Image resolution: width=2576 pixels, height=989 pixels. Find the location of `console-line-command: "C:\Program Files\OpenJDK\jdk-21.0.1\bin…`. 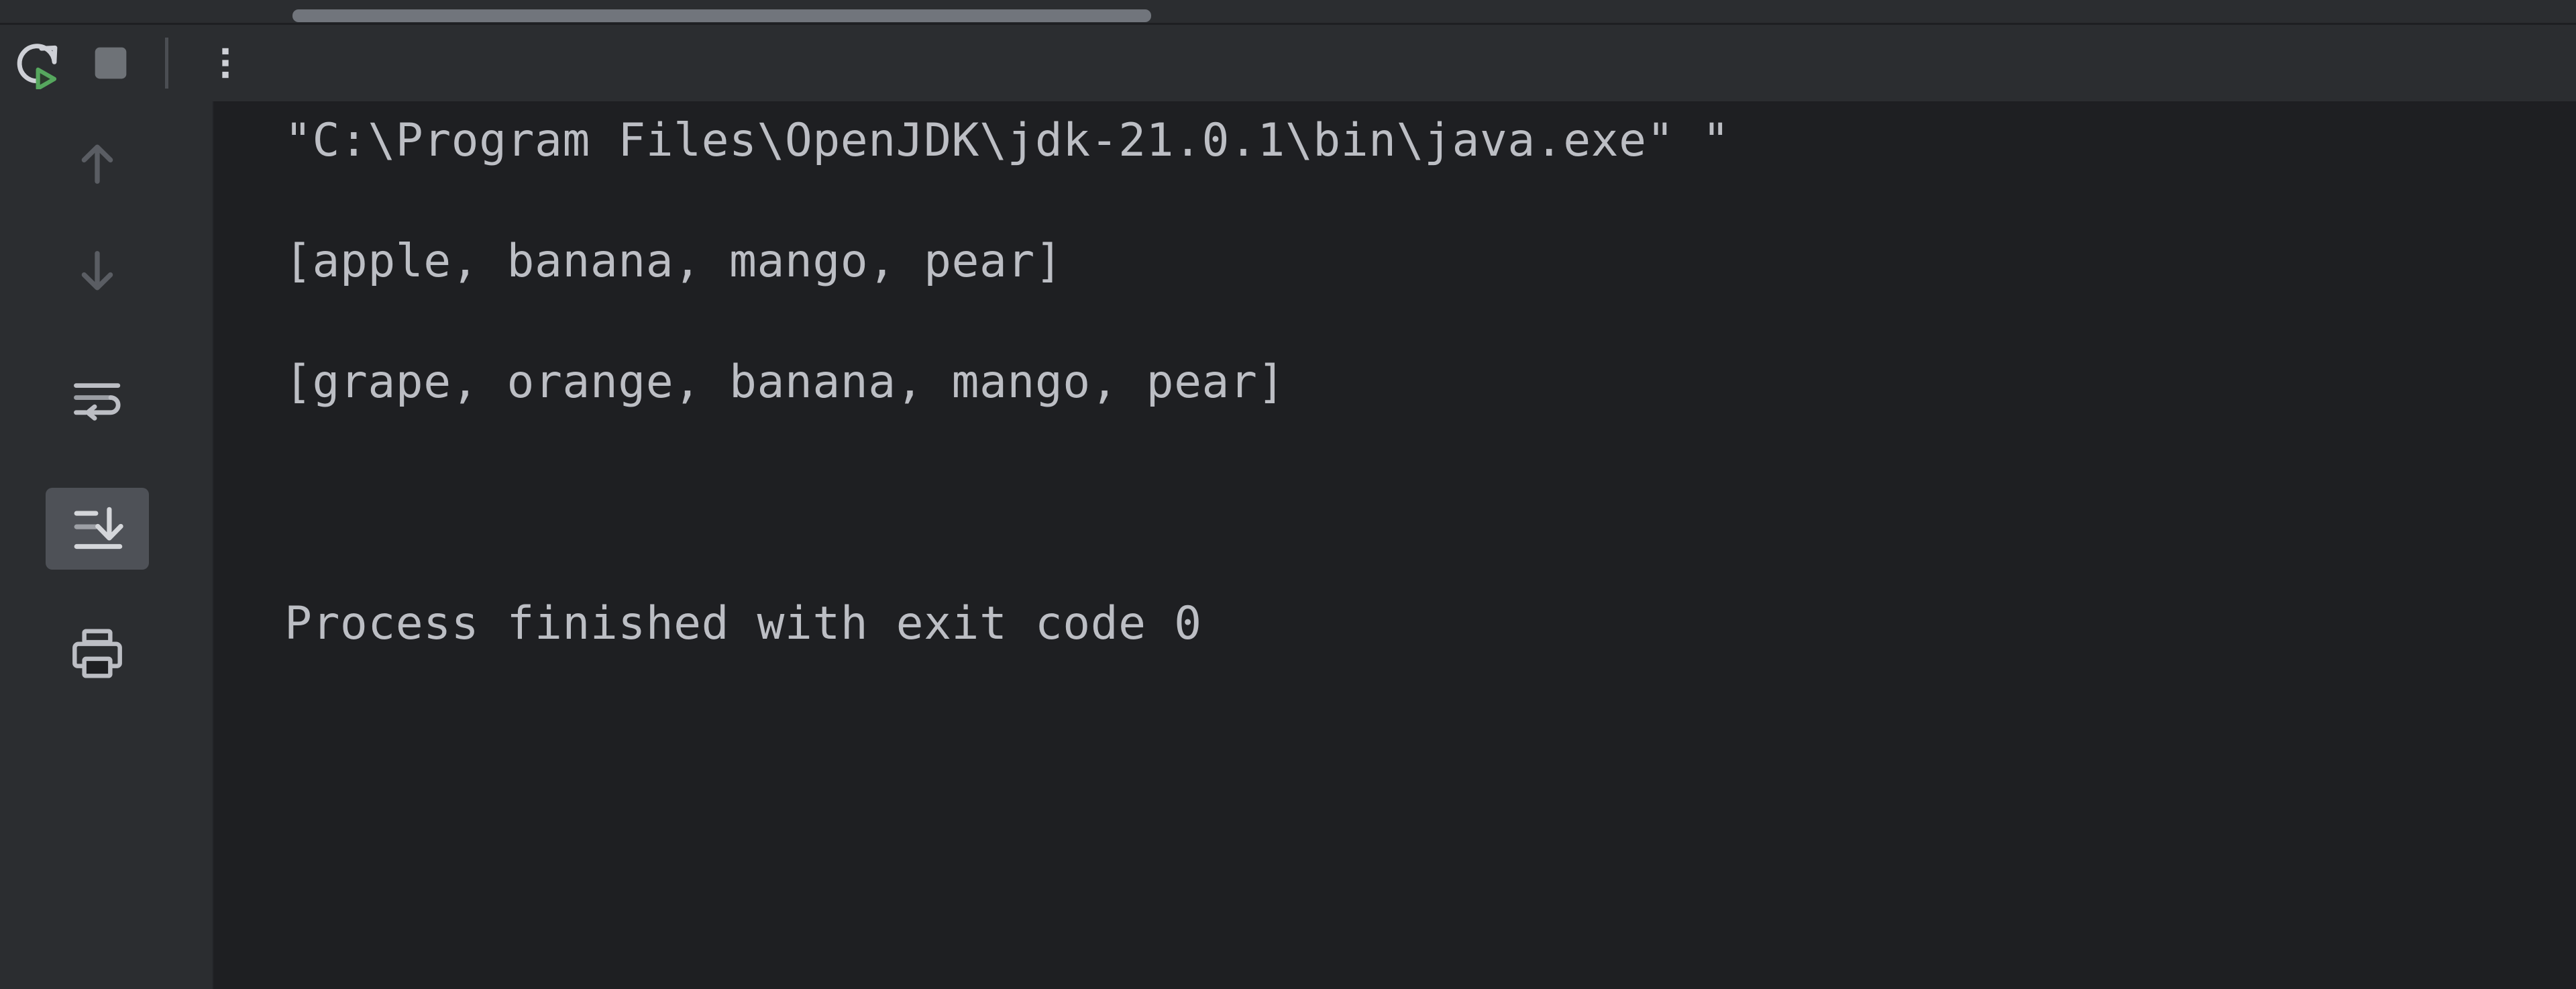

console-line-command: "C:\Program Files\OpenJDK\jdk-21.0.1\bin… is located at coordinates (1007, 140).